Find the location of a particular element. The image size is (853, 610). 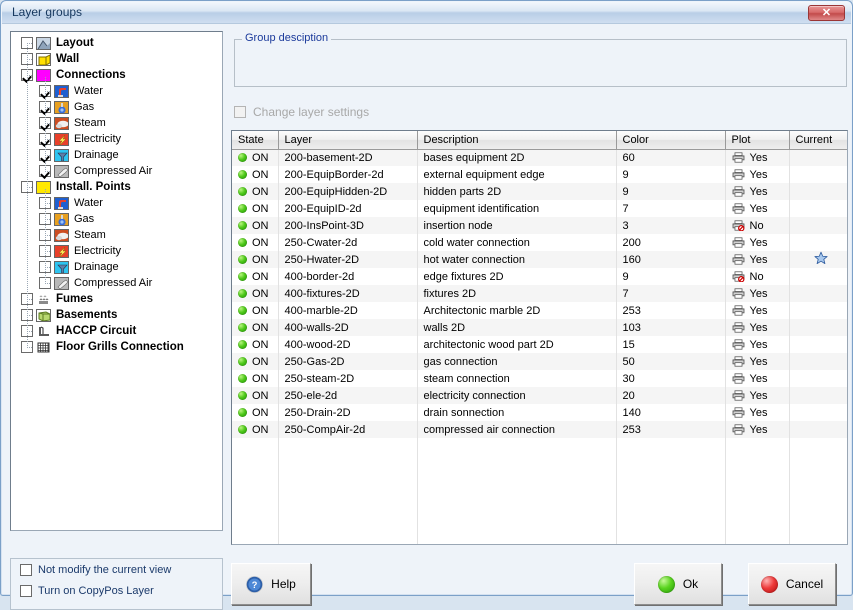

tree-item-water: Water is located at coordinates (116, 91).